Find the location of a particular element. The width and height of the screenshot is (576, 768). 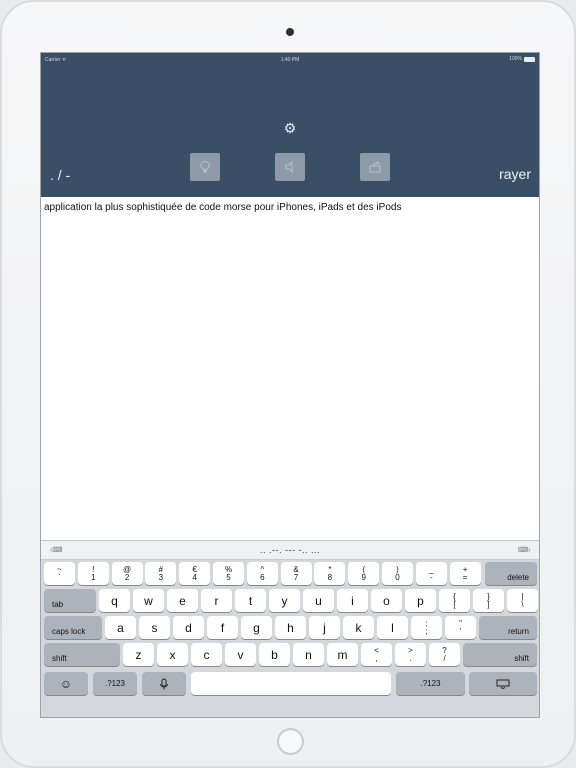

key-=: + = is located at coordinates (465, 573).